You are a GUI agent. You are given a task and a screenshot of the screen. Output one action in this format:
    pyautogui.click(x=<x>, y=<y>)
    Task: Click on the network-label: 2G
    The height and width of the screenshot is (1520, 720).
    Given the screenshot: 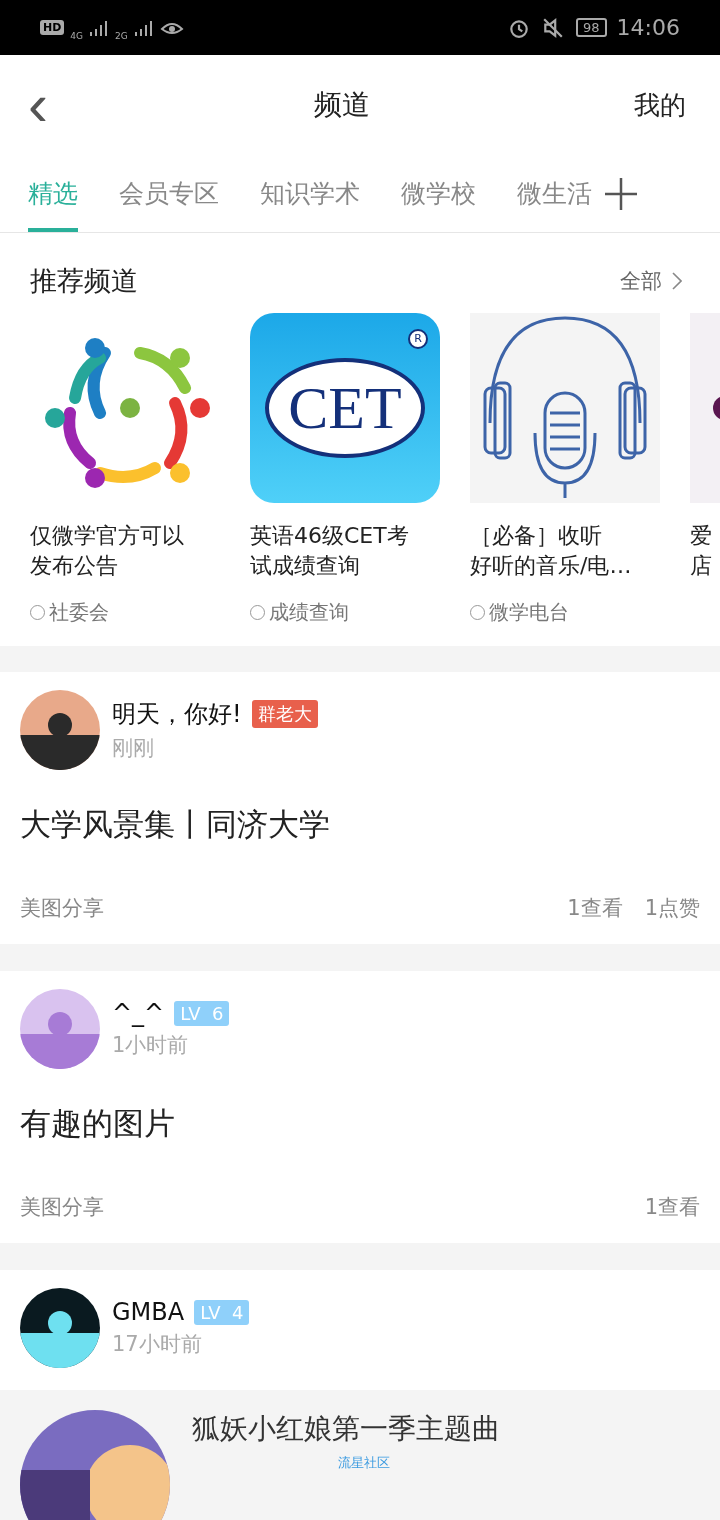 What is the action you would take?
    pyautogui.click(x=121, y=35)
    